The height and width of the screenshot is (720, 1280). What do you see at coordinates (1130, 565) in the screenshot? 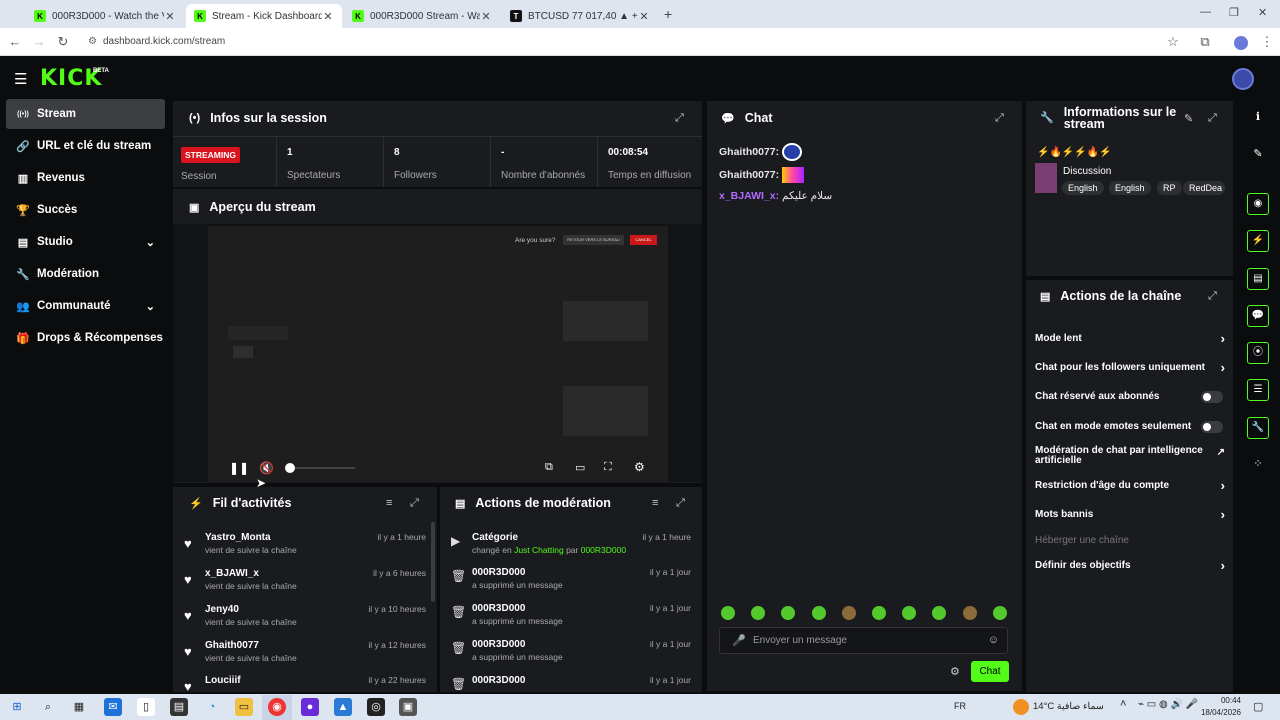
I see `channel-action-item: Définir des objectifs ›` at bounding box center [1130, 565].